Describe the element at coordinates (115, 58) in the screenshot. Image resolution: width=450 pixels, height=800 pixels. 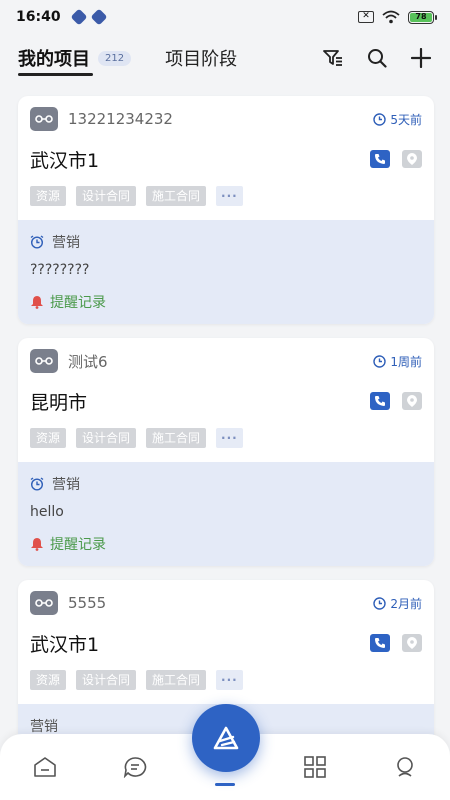
I see `project-count-badge: 212` at that location.